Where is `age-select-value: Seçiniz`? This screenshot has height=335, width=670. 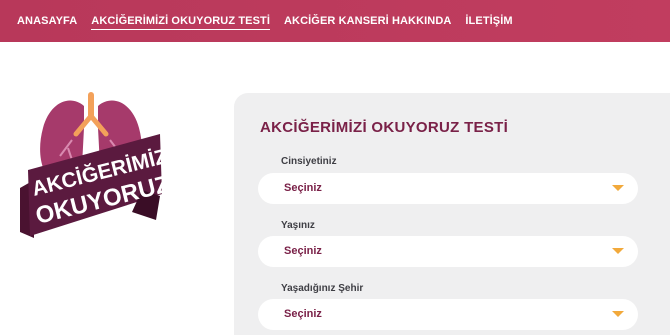 age-select-value: Seçiniz is located at coordinates (303, 251).